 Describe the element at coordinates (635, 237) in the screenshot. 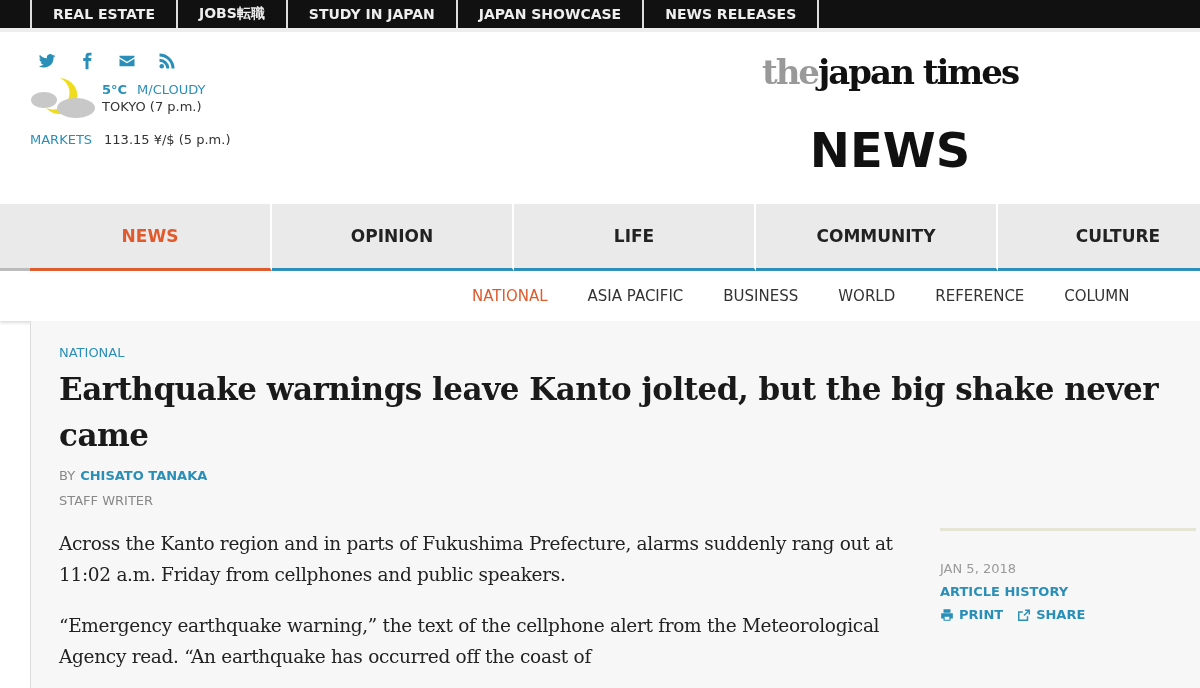

I see `section-tab: LIFE` at that location.